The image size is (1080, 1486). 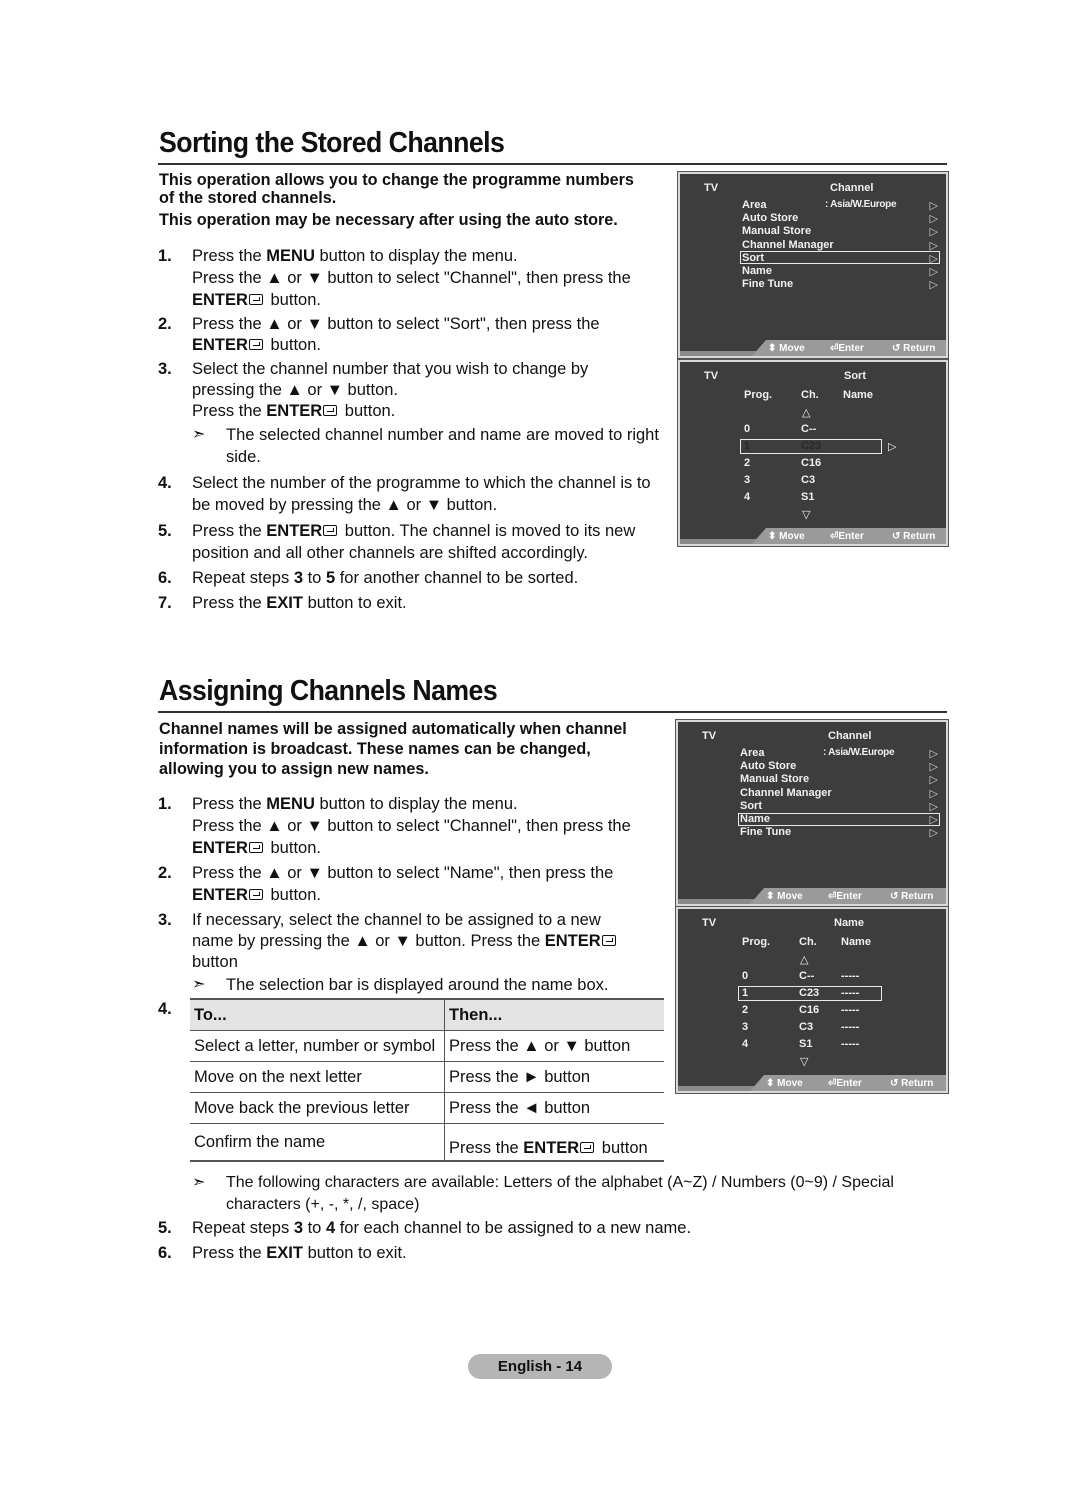 I want to click on step-text: button, so click(x=215, y=962).